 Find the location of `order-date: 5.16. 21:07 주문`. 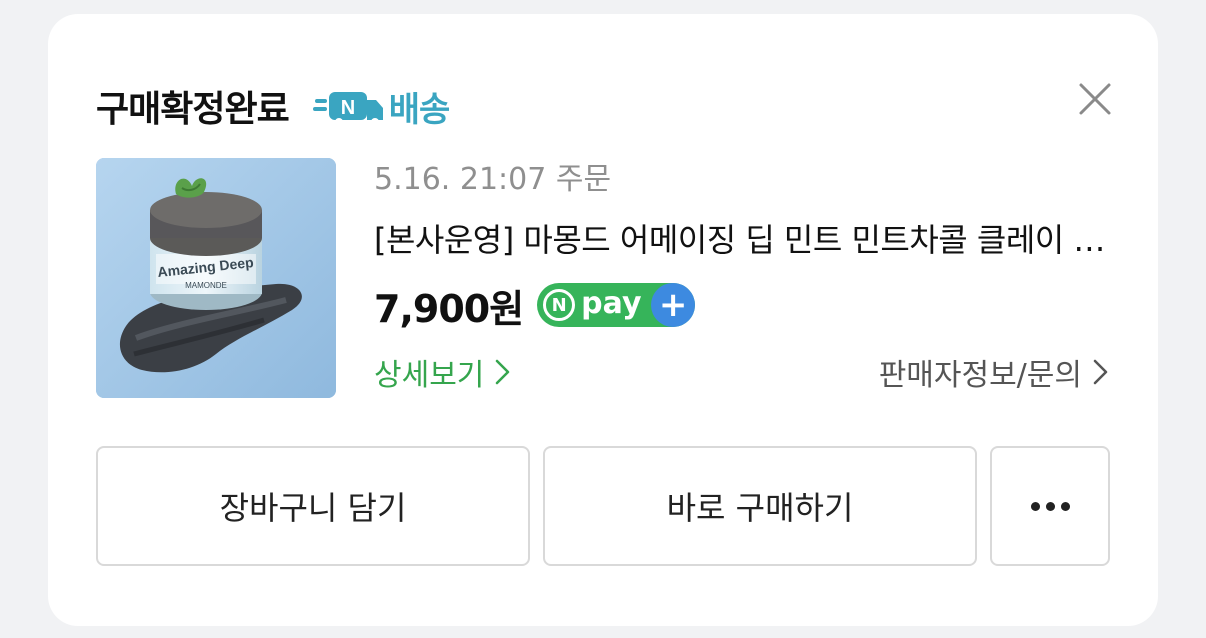

order-date: 5.16. 21:07 주문 is located at coordinates (493, 179).